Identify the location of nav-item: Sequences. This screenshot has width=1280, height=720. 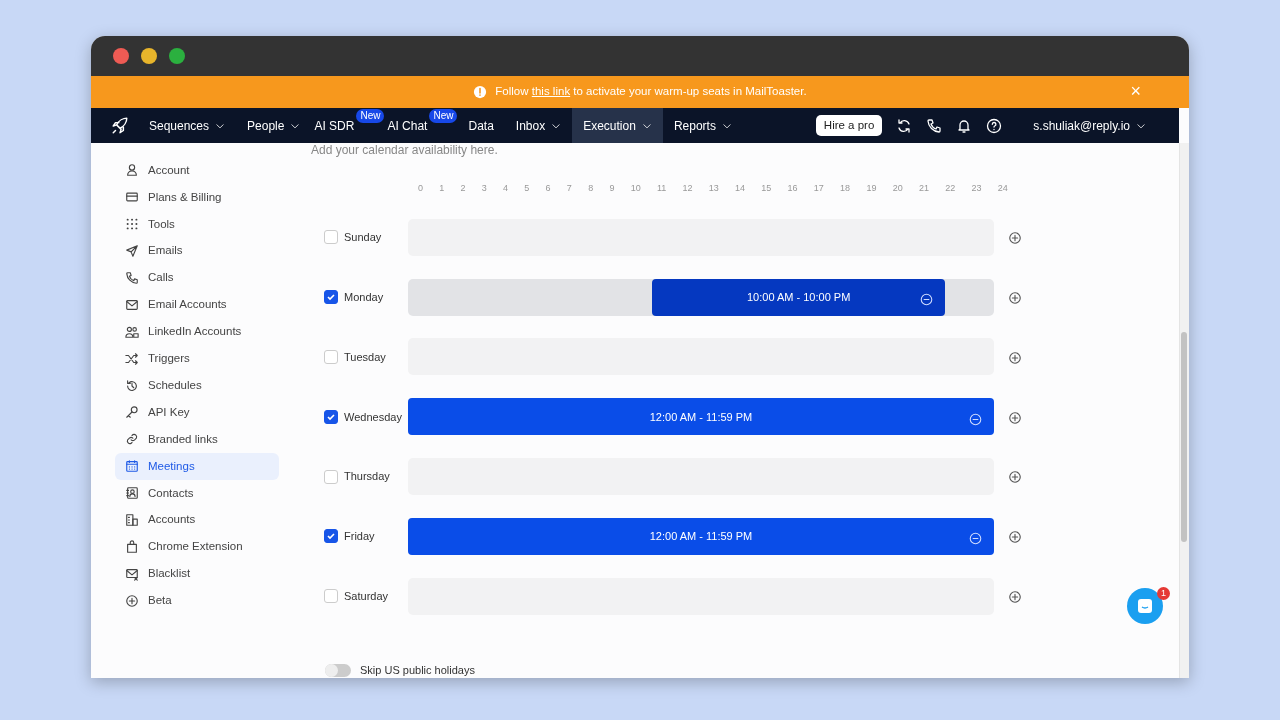
(187, 125).